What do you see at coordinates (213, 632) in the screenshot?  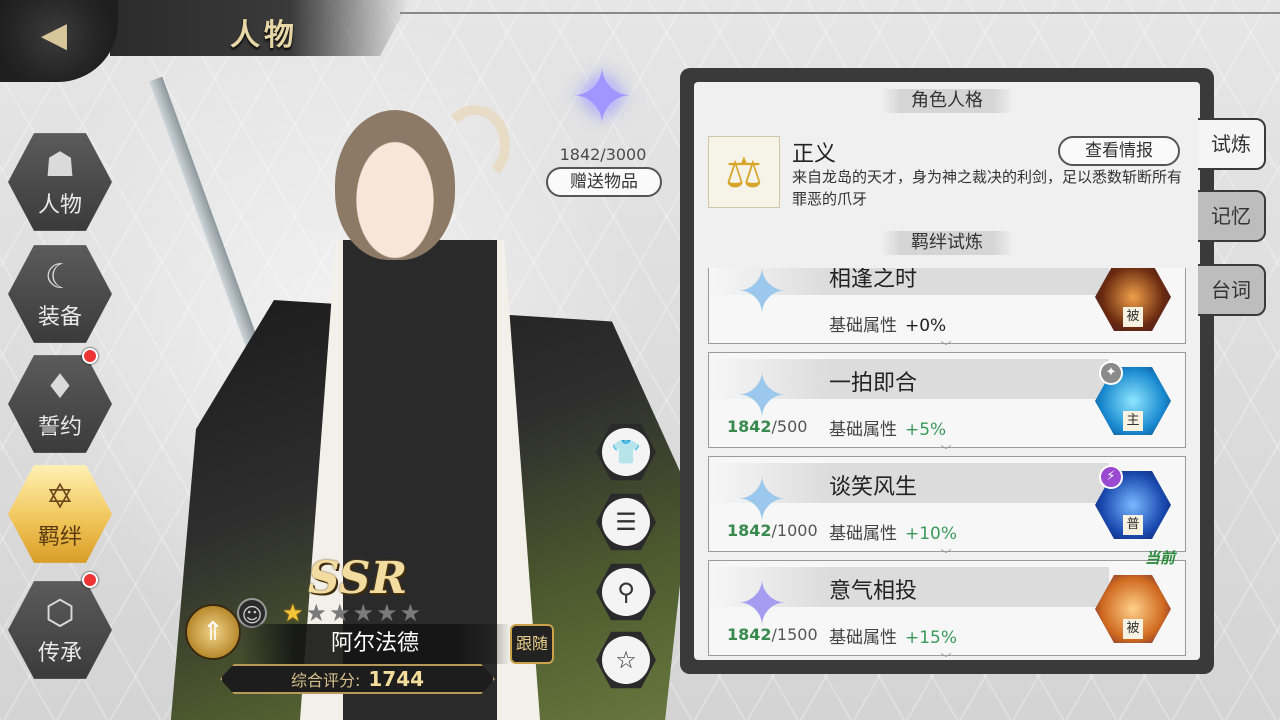 I see `class-emblem-icon: ⇑` at bounding box center [213, 632].